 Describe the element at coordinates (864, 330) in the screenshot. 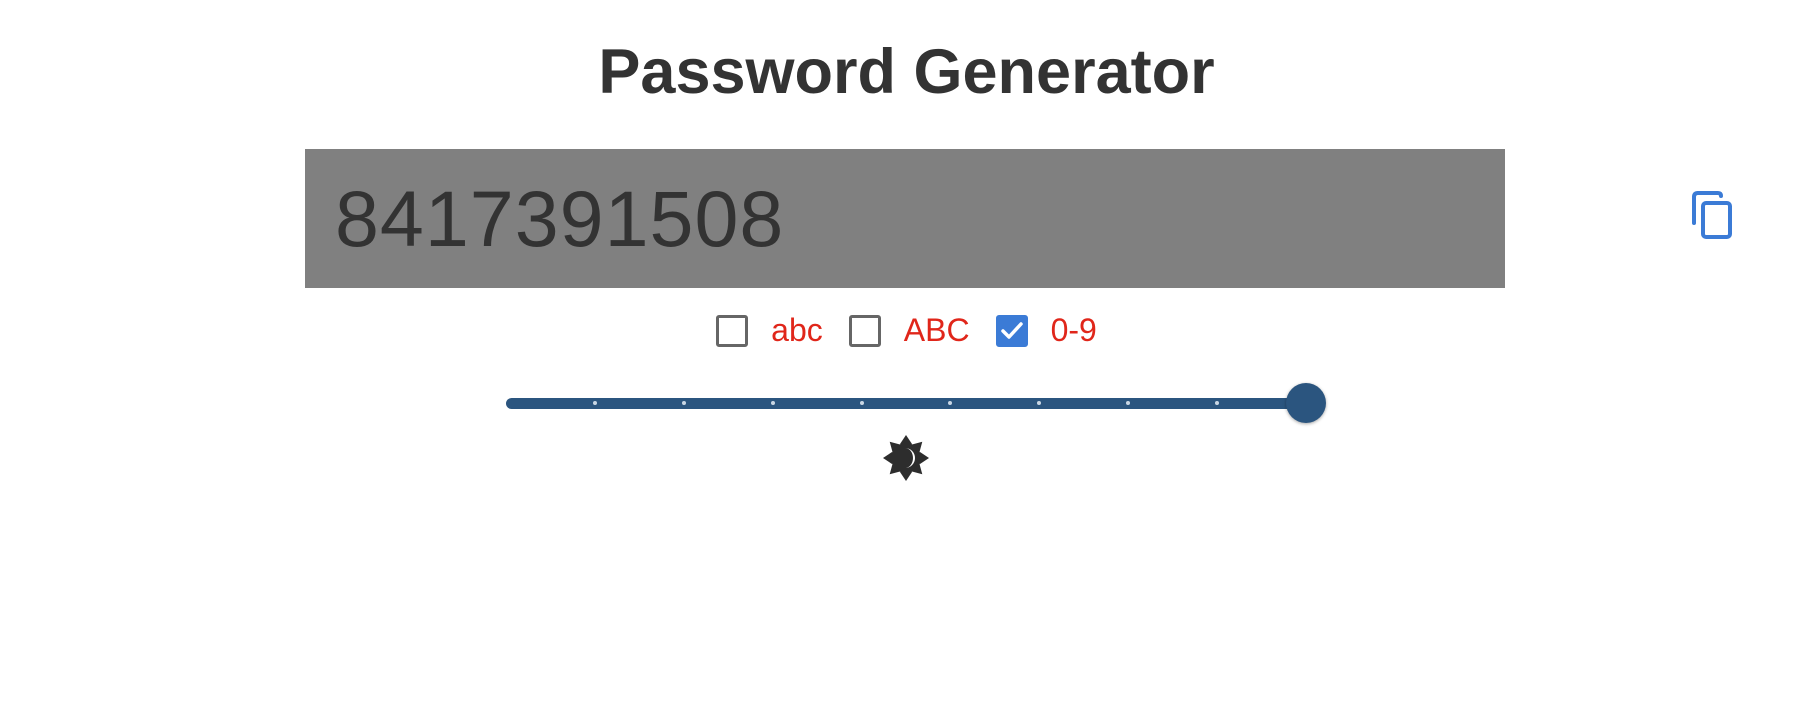

I see `checkbox-uppercase` at that location.